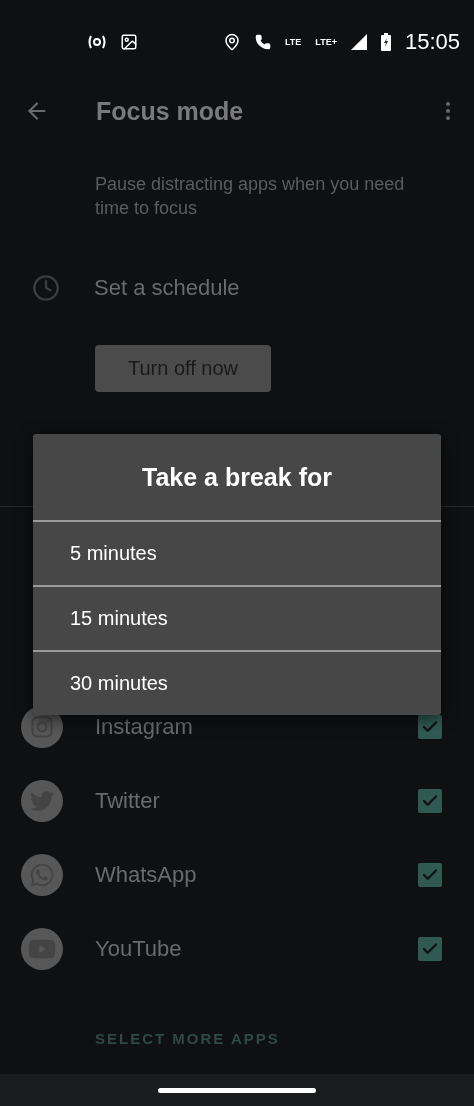 The image size is (474, 1106). I want to click on duration-option: 30 minutes, so click(237, 683).